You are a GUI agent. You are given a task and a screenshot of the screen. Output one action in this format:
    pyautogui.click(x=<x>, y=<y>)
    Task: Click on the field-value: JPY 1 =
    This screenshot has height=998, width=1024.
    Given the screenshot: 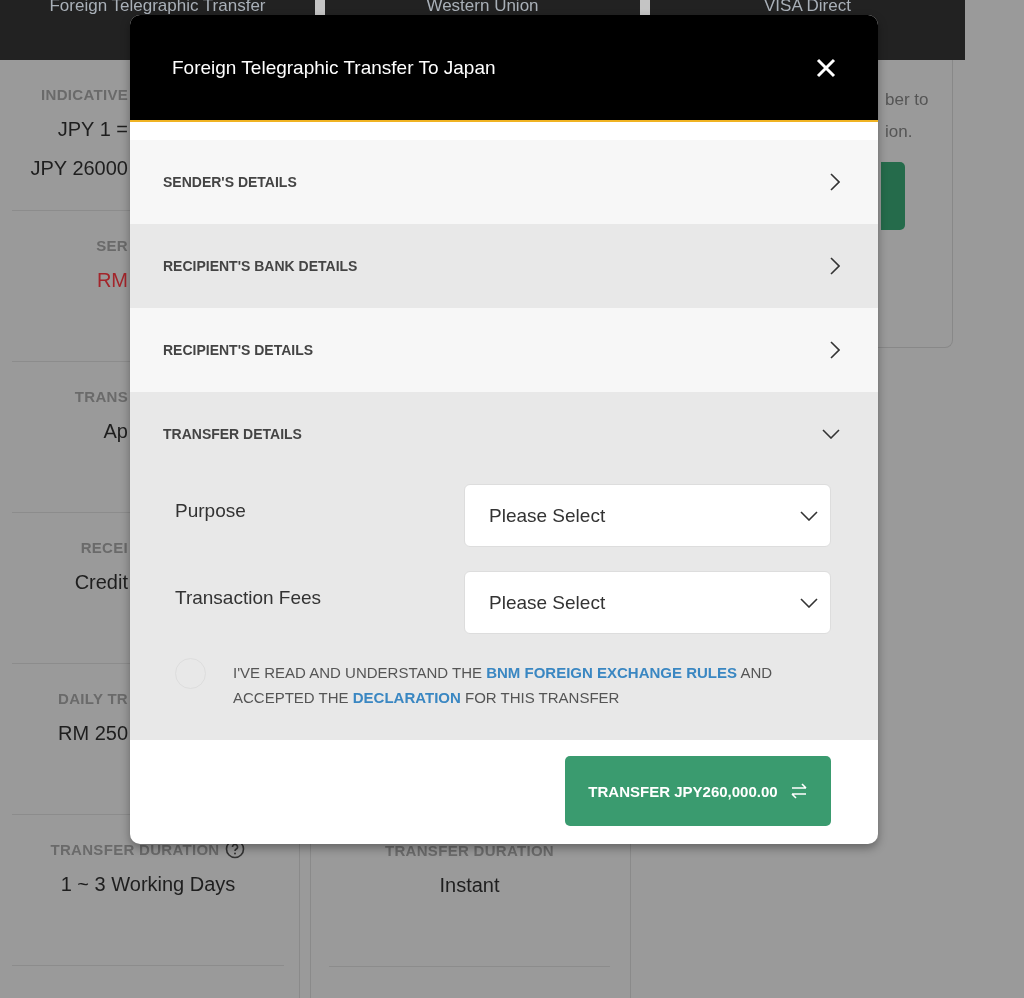 What is the action you would take?
    pyautogui.click(x=92, y=129)
    